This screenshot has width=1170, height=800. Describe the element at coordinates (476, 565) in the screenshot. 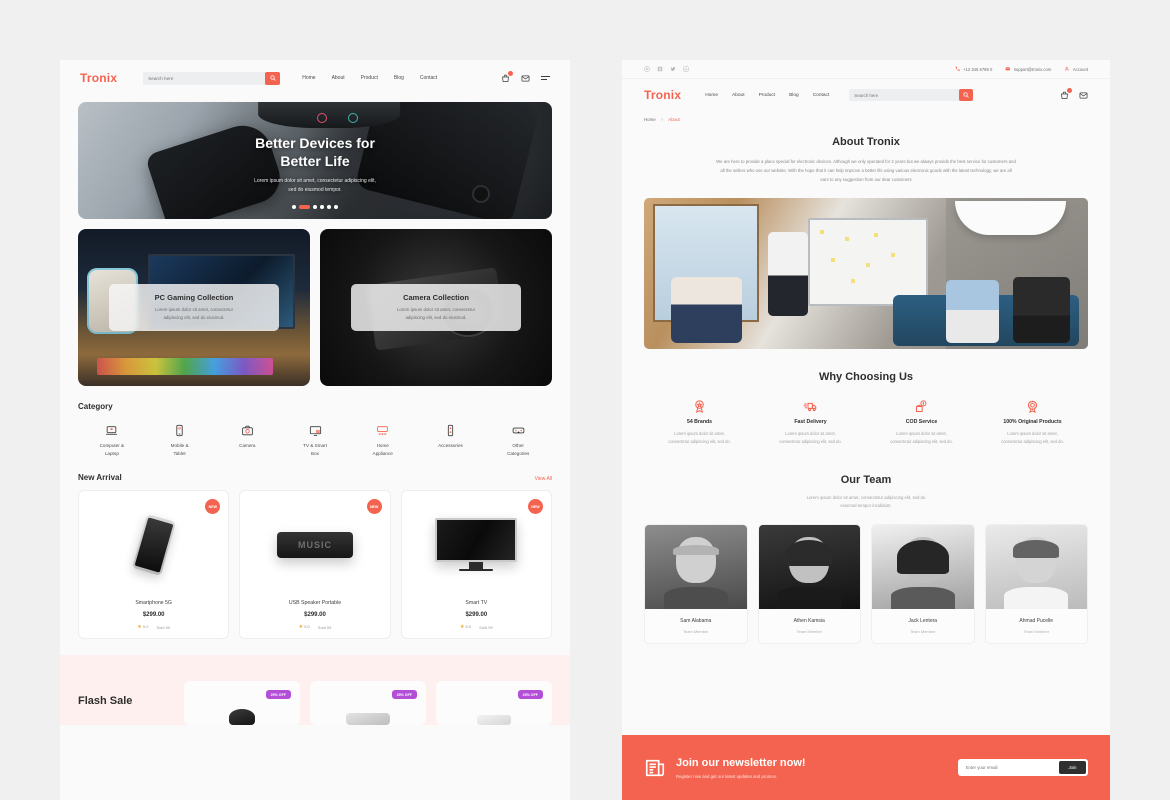

I see `product-card: NEW Smart TV $299.00 ★ 5.0 Sold 99` at that location.